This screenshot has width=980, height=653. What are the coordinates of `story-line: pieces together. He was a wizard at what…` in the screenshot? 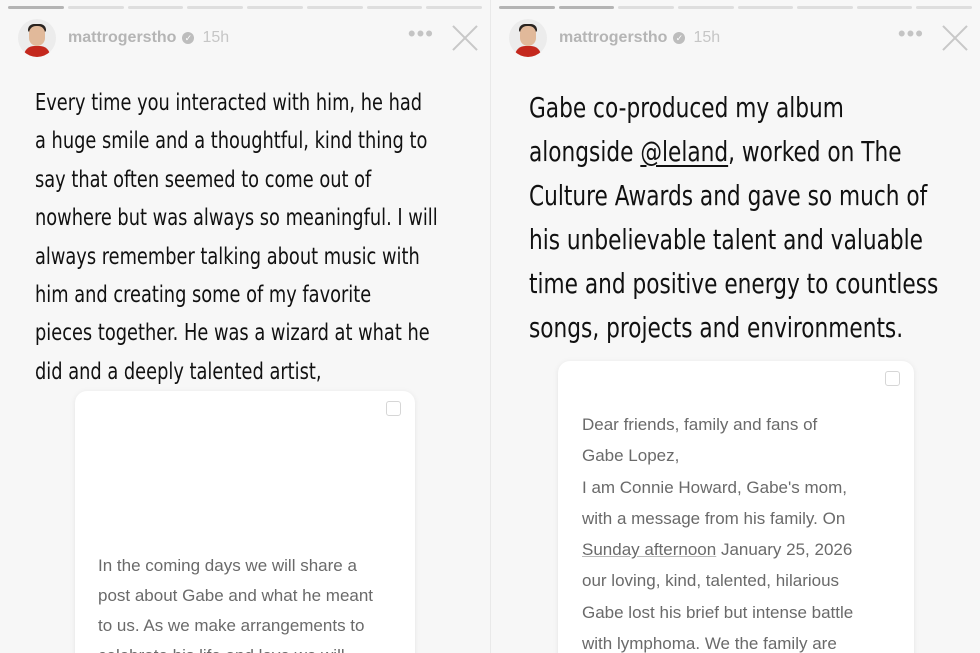 It's located at (232, 333).